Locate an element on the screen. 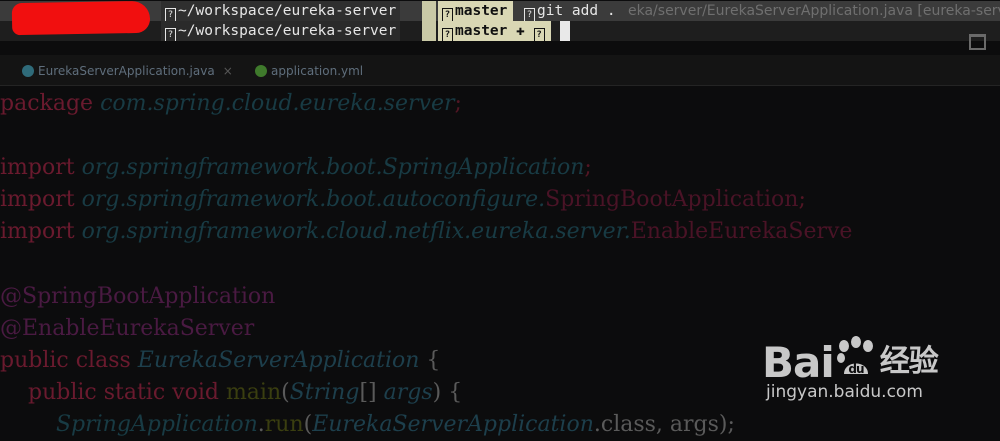 The height and width of the screenshot is (441, 1000). tab-application-yml: application.yml is located at coordinates (309, 71).